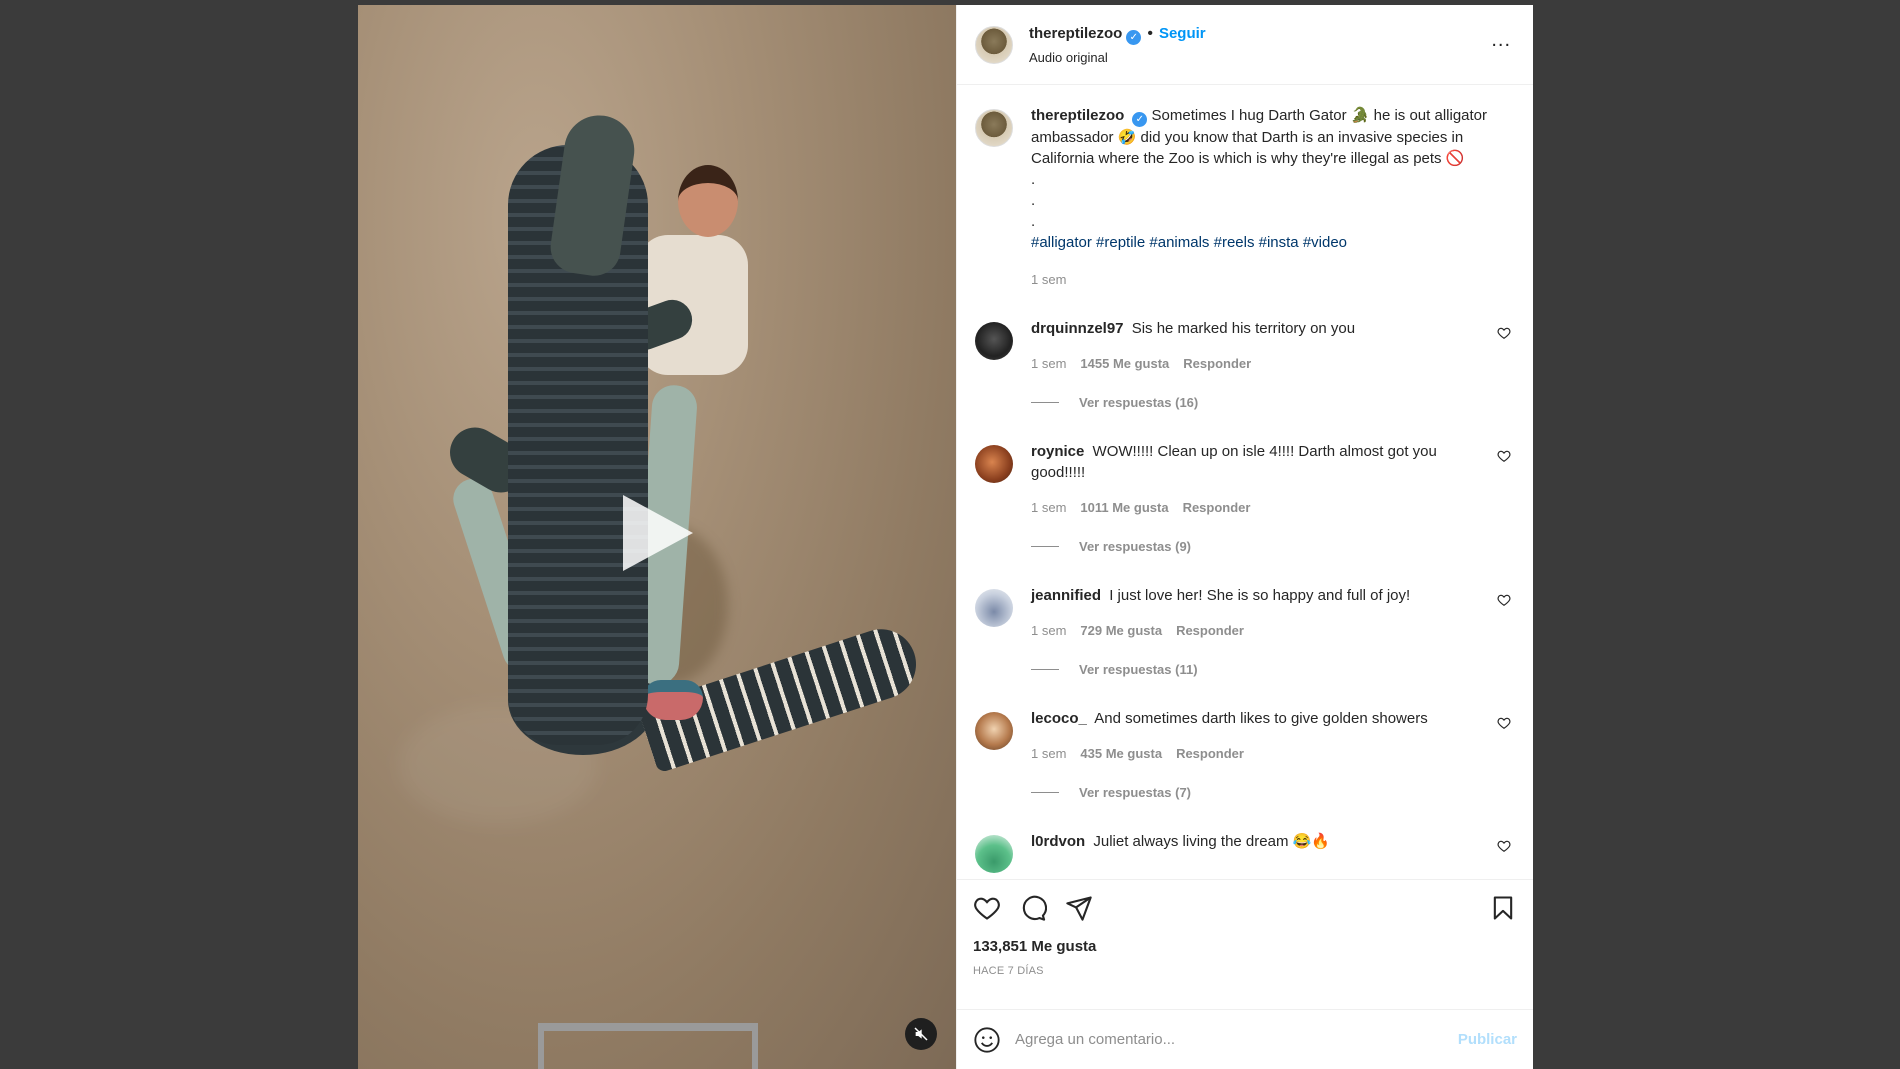 The image size is (1900, 1069). Describe the element at coordinates (1058, 841) in the screenshot. I see `comment-username: l0rdvon` at that location.